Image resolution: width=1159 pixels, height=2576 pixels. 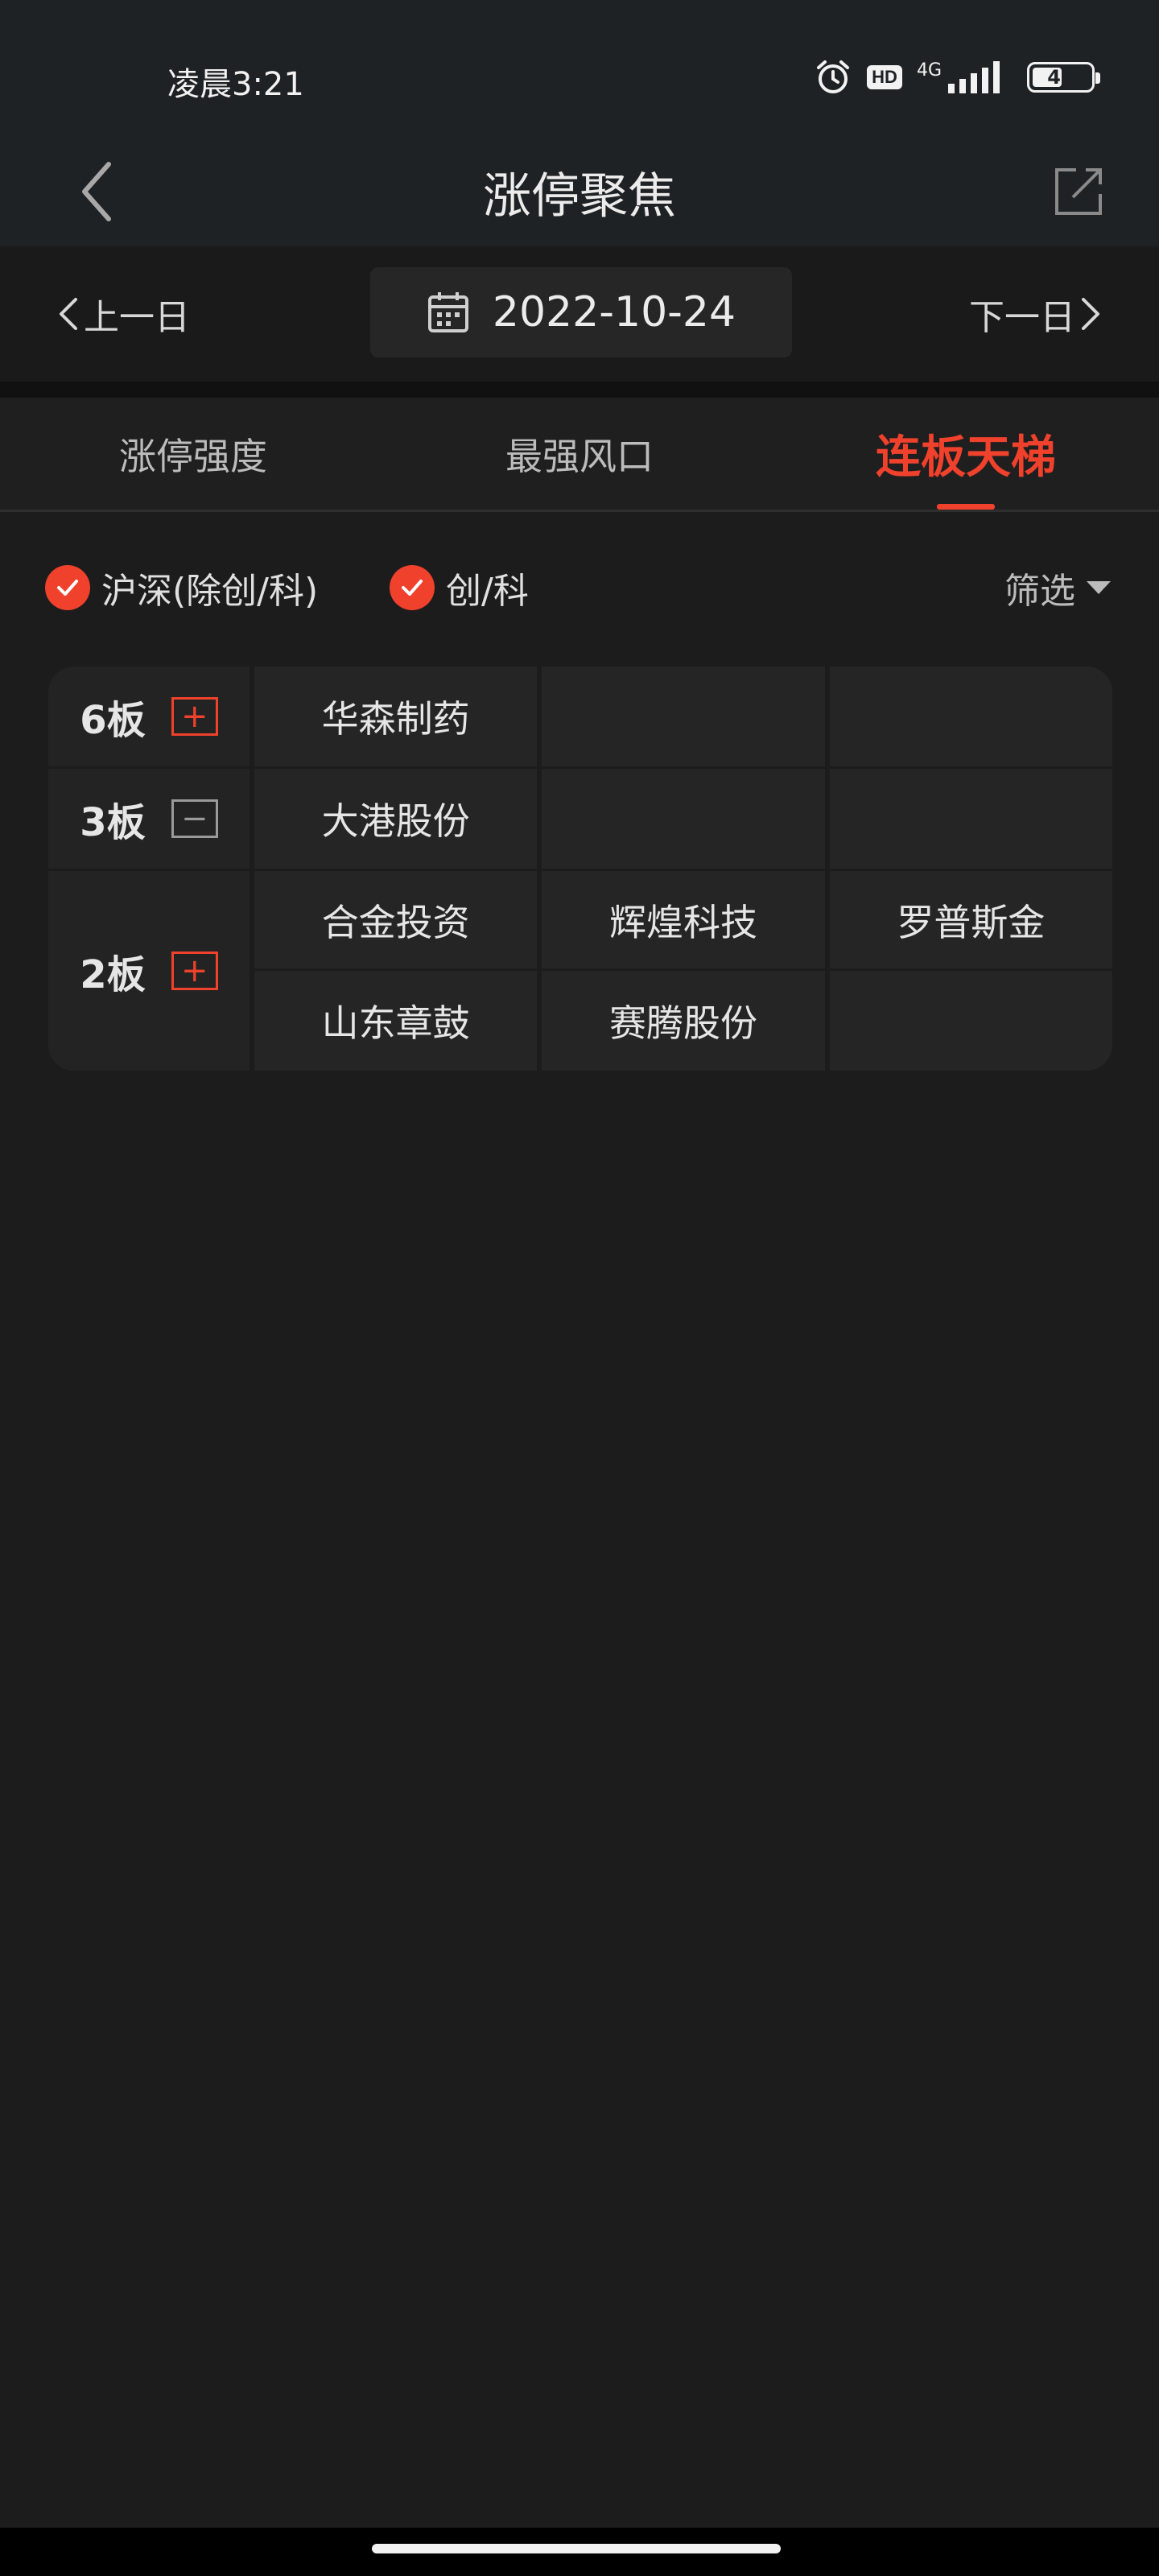 I want to click on filter-row: 沪深(除创/科) 创/科 筛选, so click(x=579, y=587).